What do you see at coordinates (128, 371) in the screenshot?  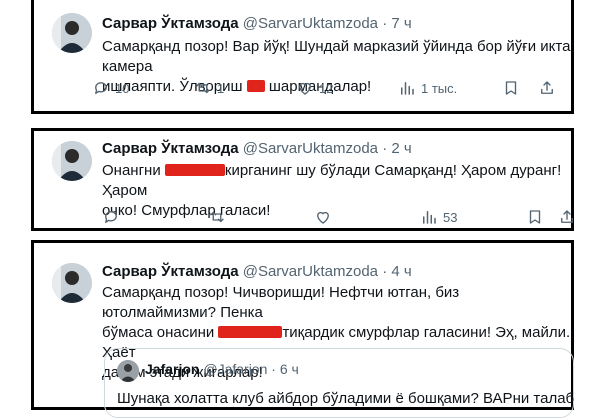 I see `quoted-avatar` at bounding box center [128, 371].